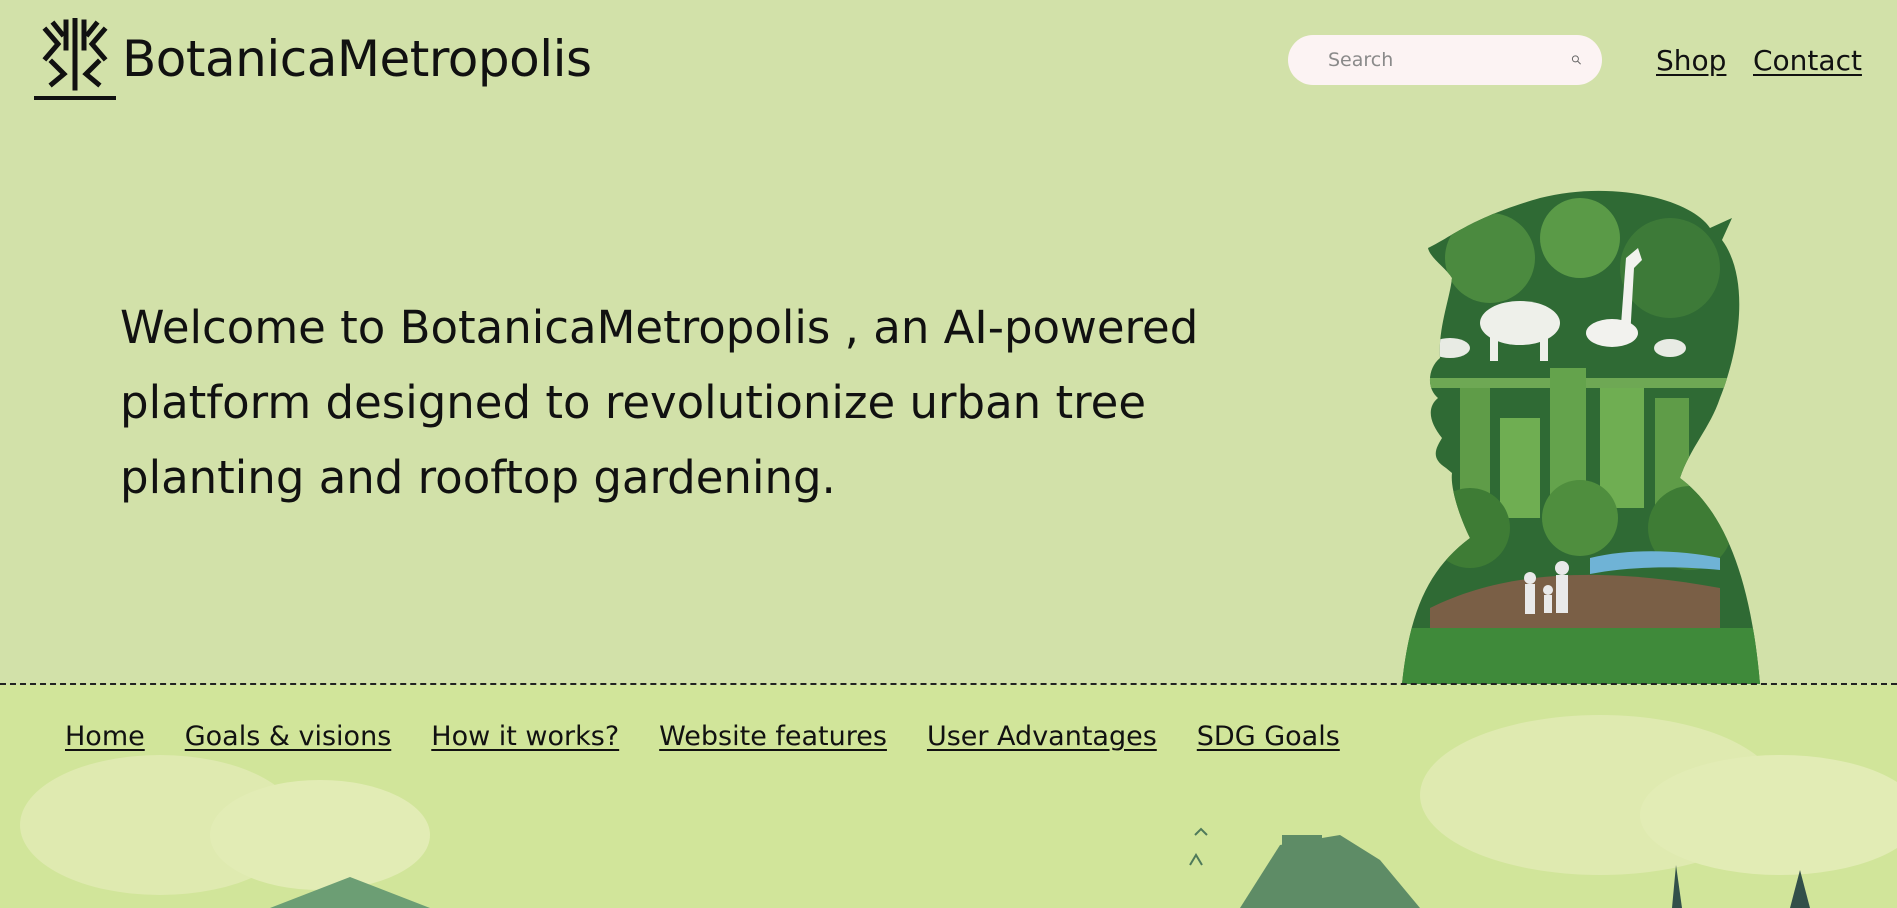 The width and height of the screenshot is (1897, 908). Describe the element at coordinates (1807, 60) in the screenshot. I see `contact-link: Contact` at that location.